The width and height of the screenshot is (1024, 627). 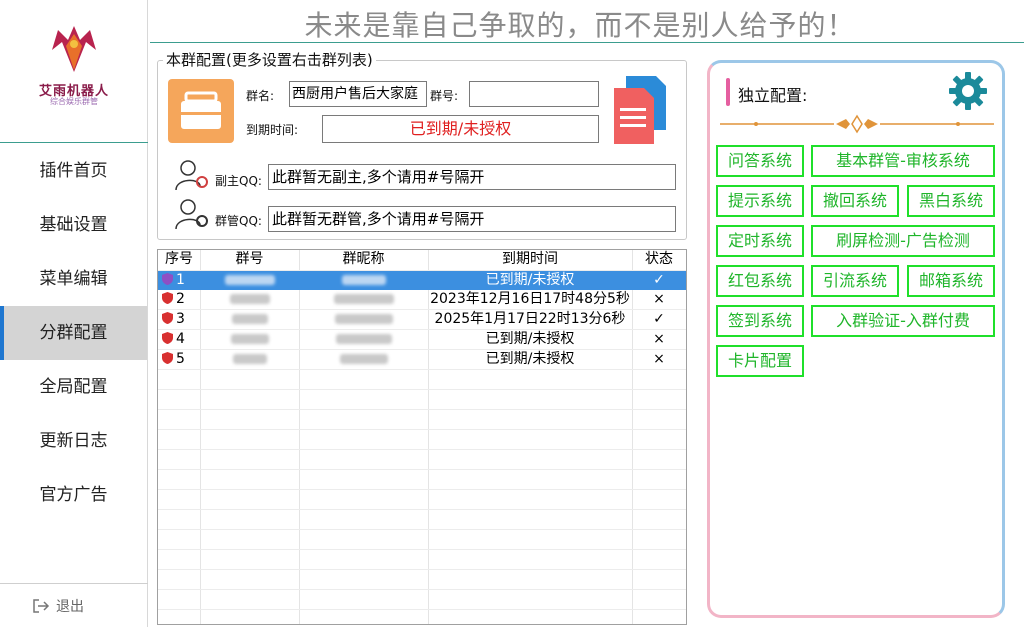 I want to click on admin-field: 此群暂无群管,多个请用#号隔开, so click(x=472, y=219).